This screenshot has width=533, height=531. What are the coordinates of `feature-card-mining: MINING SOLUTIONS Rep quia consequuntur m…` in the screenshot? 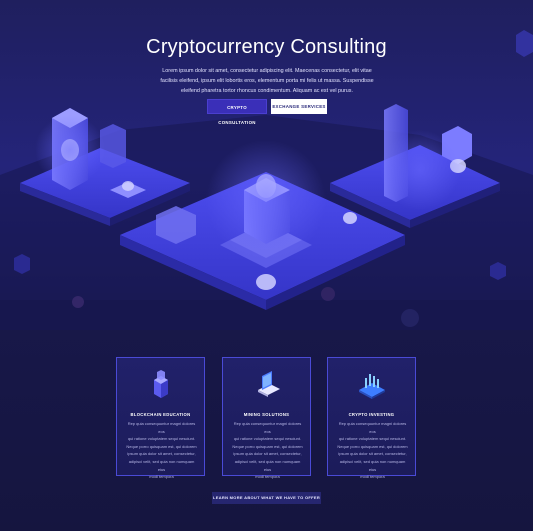 It's located at (266, 418).